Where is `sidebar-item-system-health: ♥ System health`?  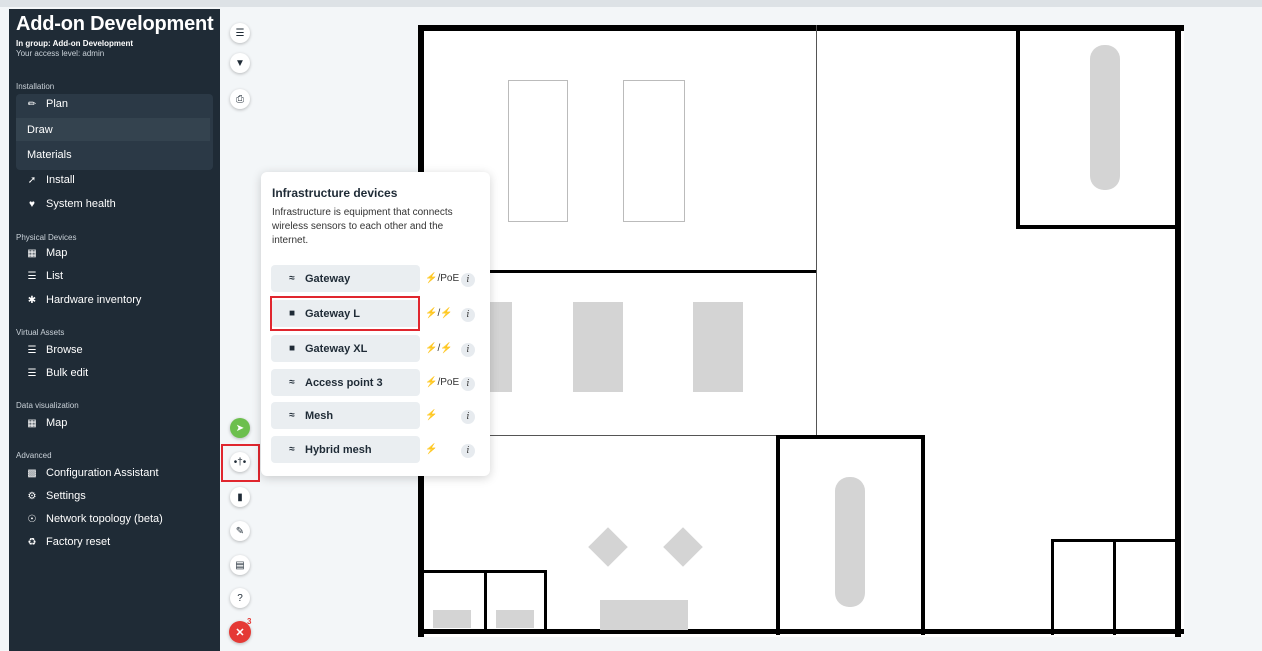
sidebar-item-system-health: ♥ System health is located at coordinates (114, 204).